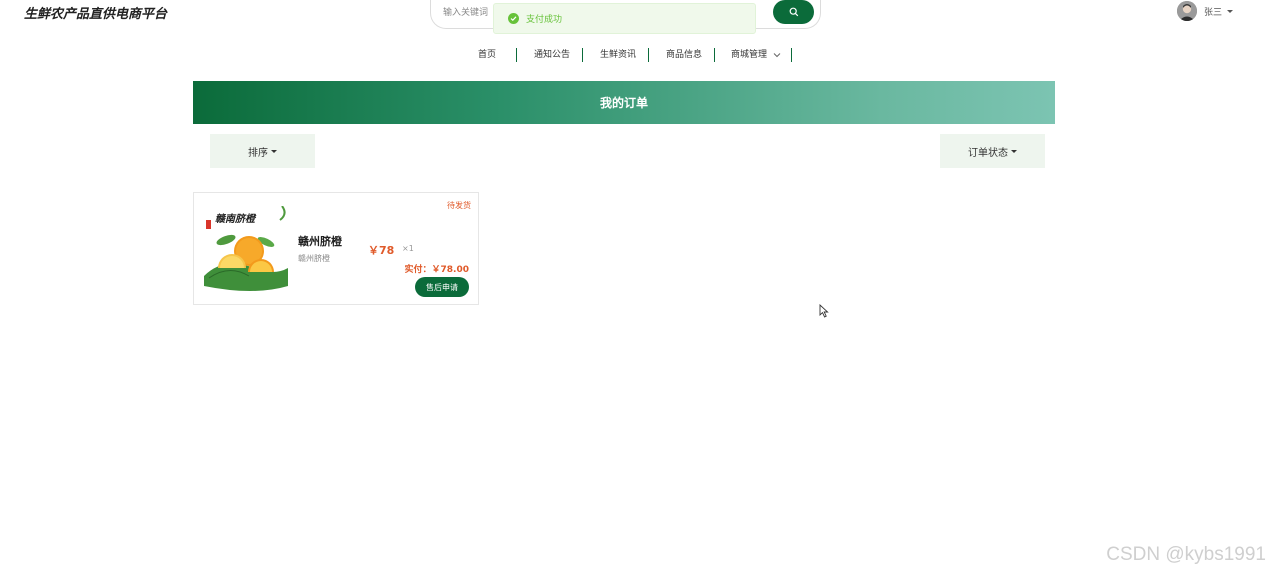 The image size is (1270, 572). I want to click on site-title: 生鲜农产品直供电商平台, so click(96, 14).